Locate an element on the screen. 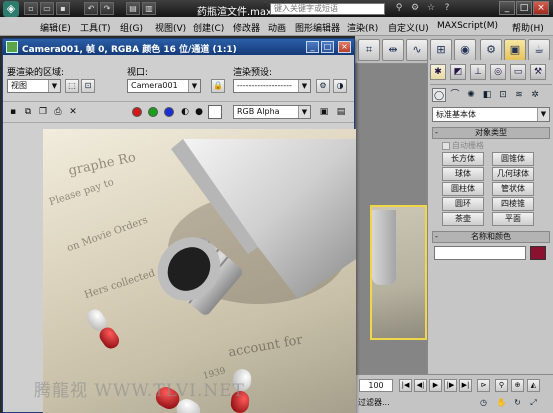 The image size is (553, 413). autogrid-checkbox: 自动栅格 is located at coordinates (463, 145).